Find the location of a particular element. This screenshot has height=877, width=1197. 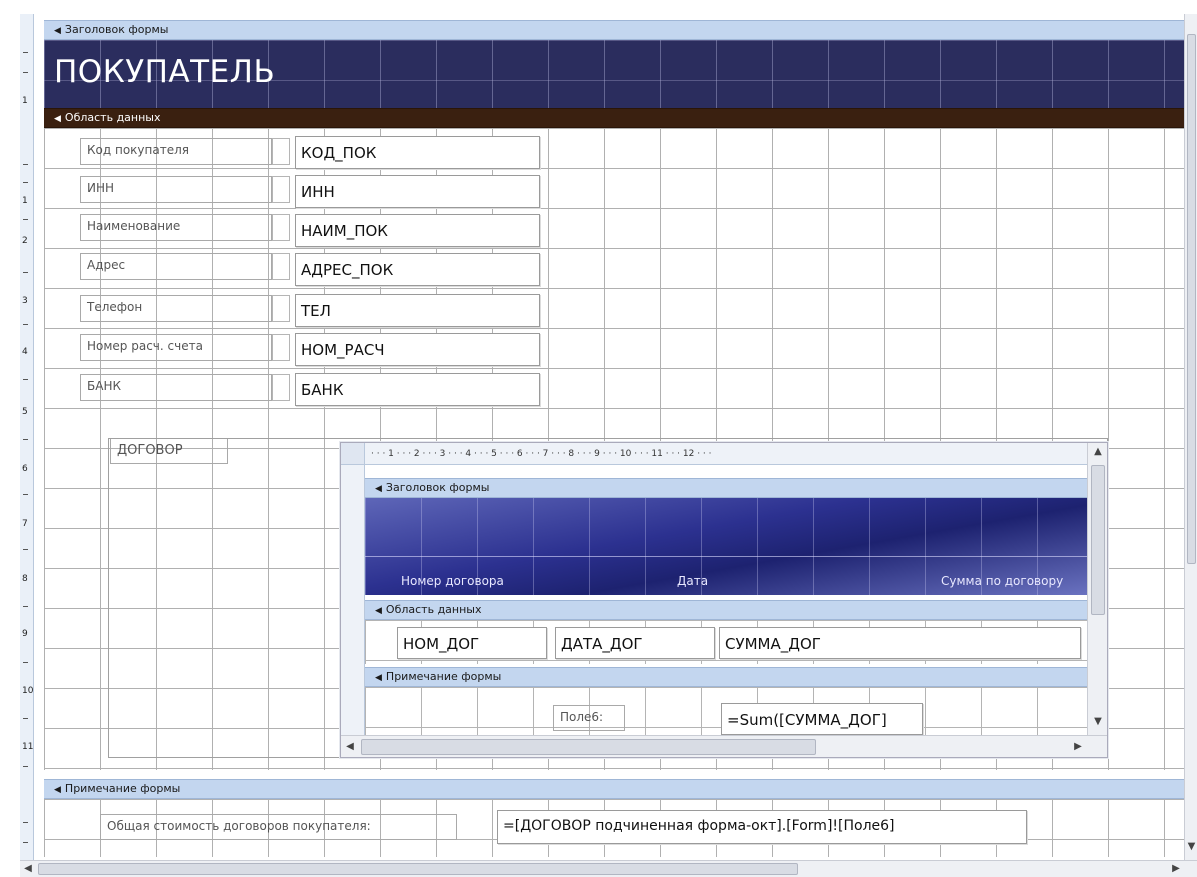

subform-horizontal-scrollbar: ◀ ▶ is located at coordinates (724, 746).